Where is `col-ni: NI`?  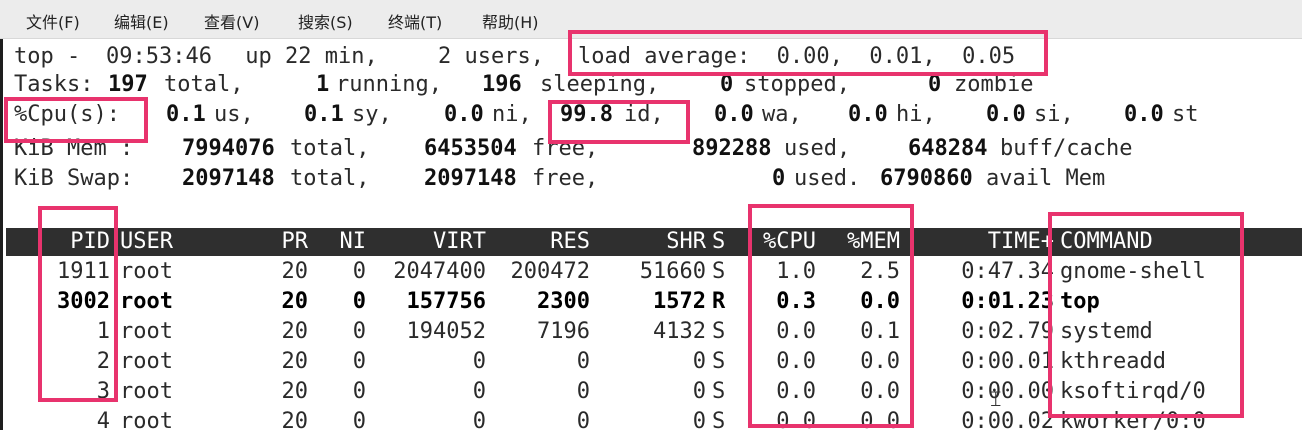
col-ni: NI is located at coordinates (346, 242).